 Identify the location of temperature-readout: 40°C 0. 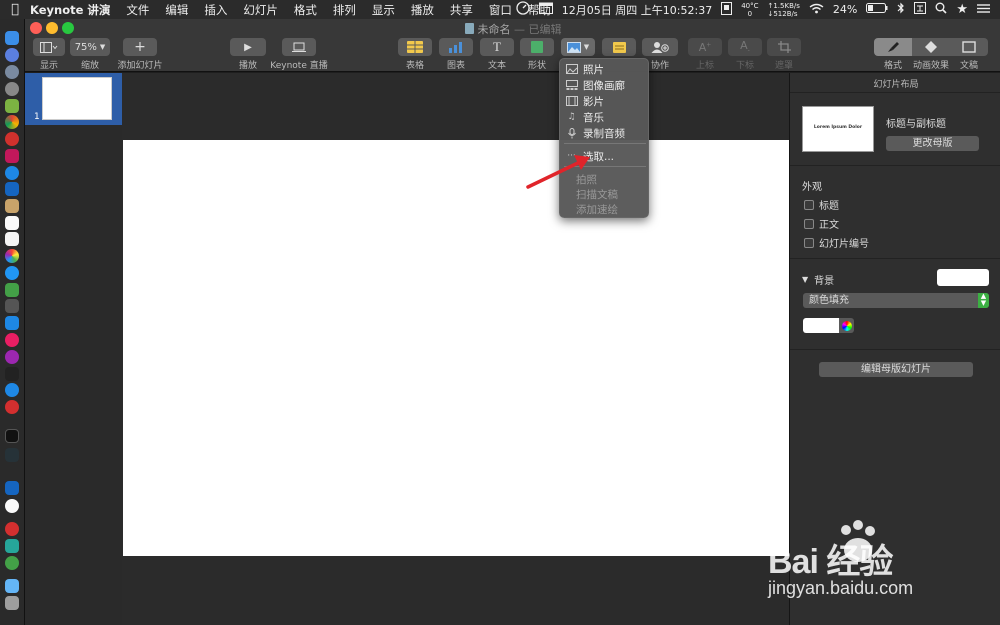
(749, 10).